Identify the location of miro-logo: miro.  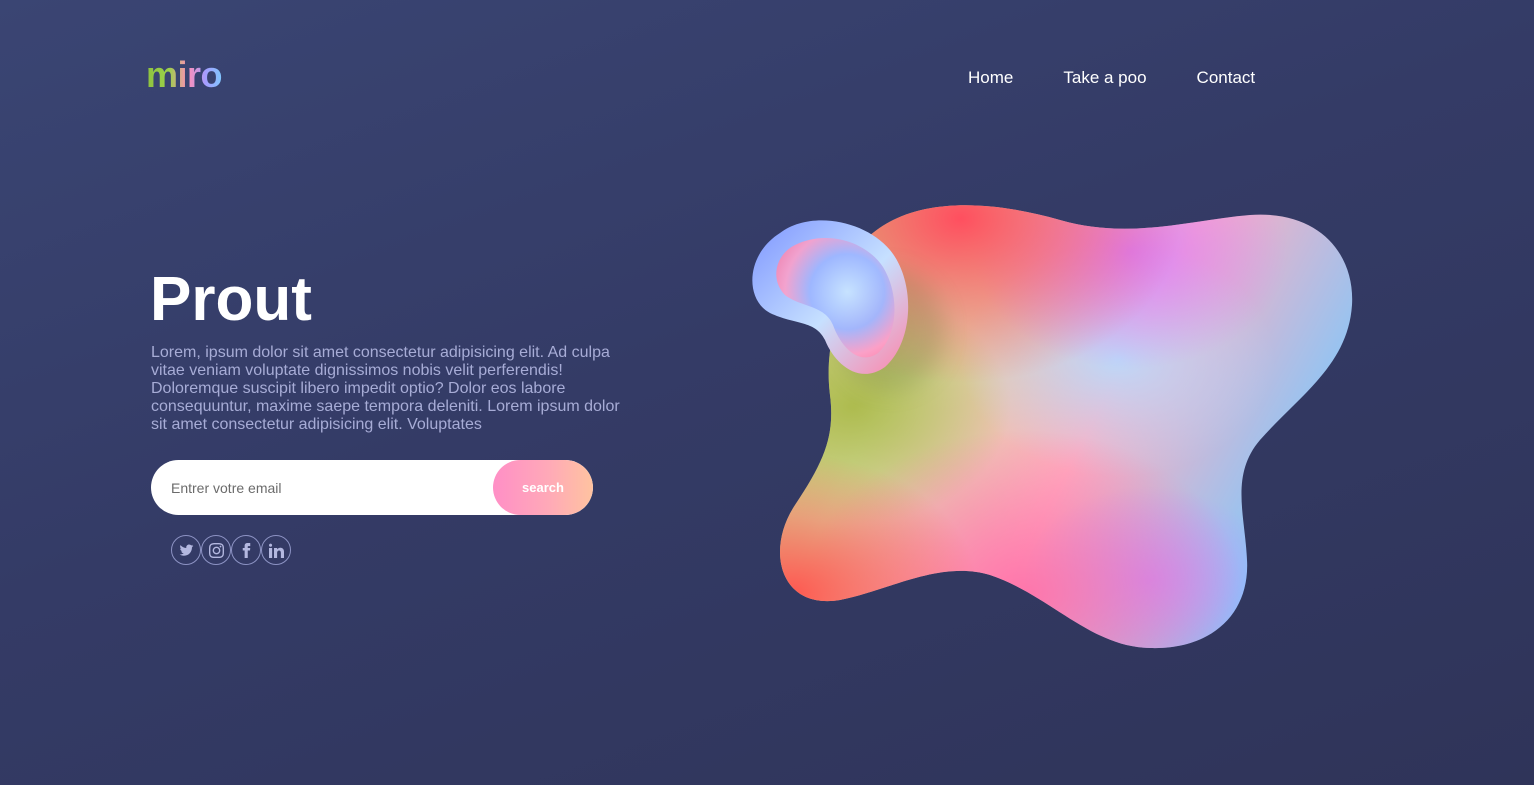
(184, 75).